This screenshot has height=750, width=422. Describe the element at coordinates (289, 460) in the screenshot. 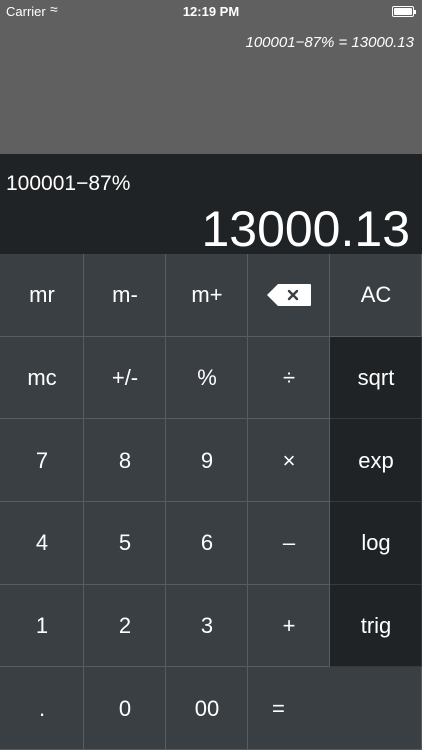

I see `multiply-button: ×` at that location.